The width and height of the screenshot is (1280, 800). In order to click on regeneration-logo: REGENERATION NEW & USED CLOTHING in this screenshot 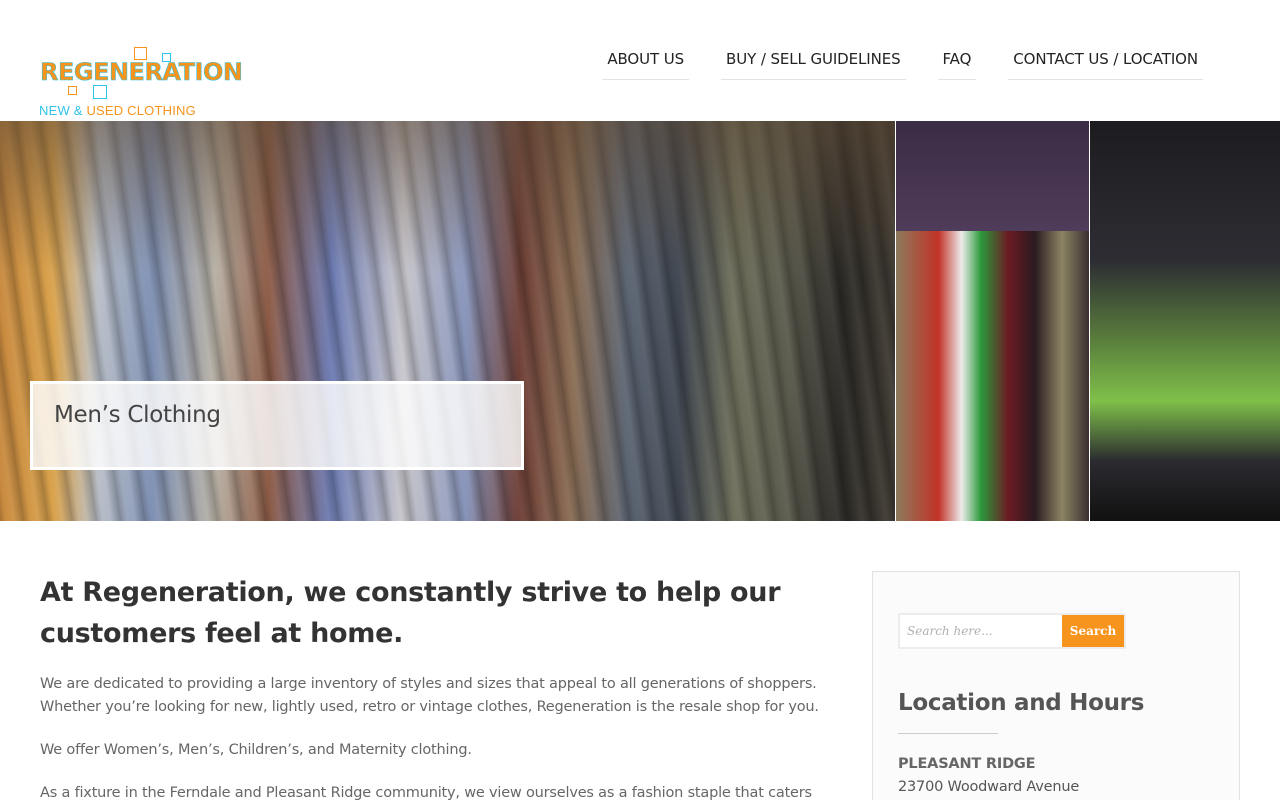, I will do `click(140, 82)`.